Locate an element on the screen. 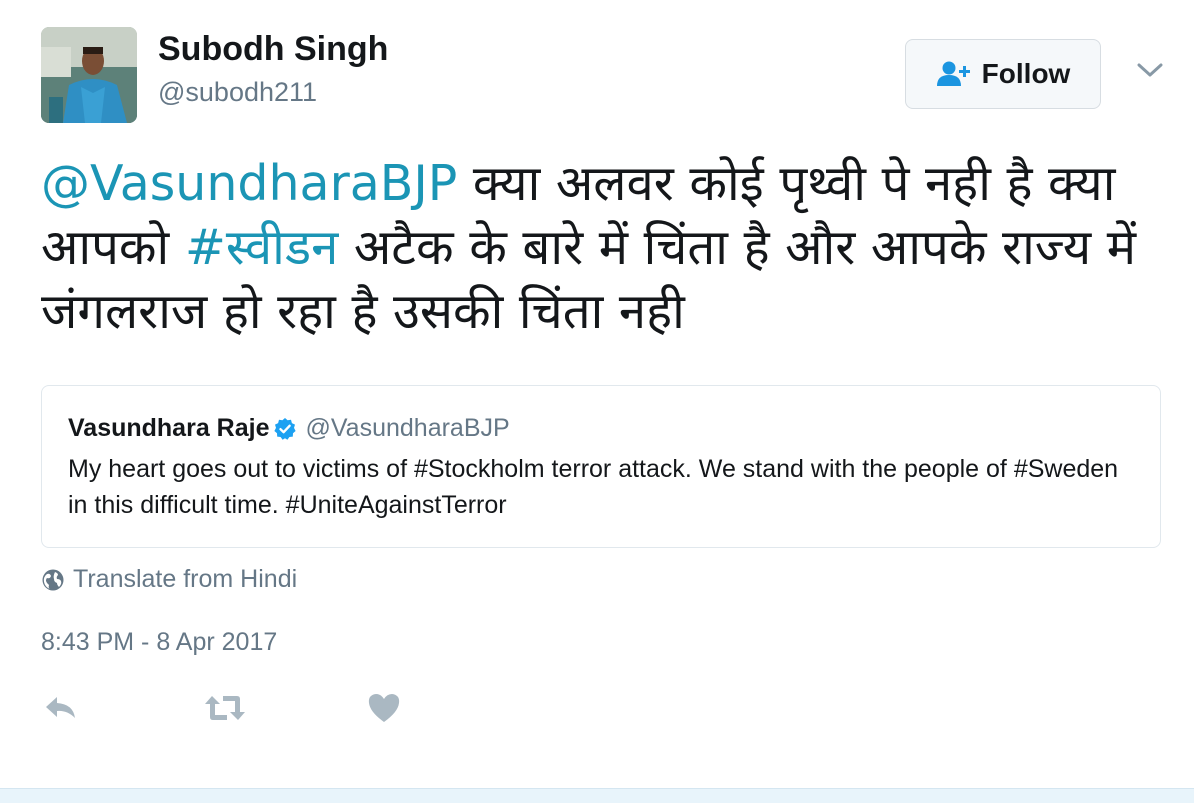 The height and width of the screenshot is (803, 1194). hashtag-link: #स्वीडन is located at coordinates (261, 247).